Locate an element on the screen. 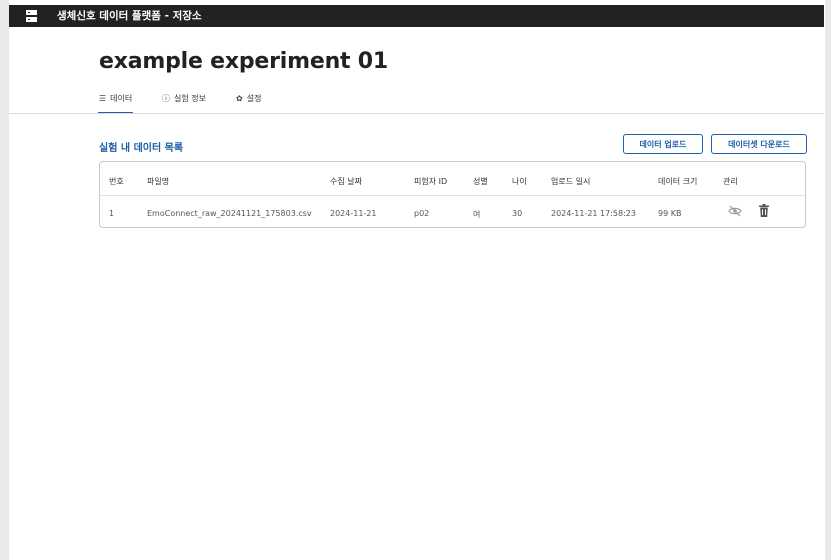 This screenshot has height=560, width=831. cell-filename: EmoConnect_raw_20241121_175803.csv is located at coordinates (229, 213).